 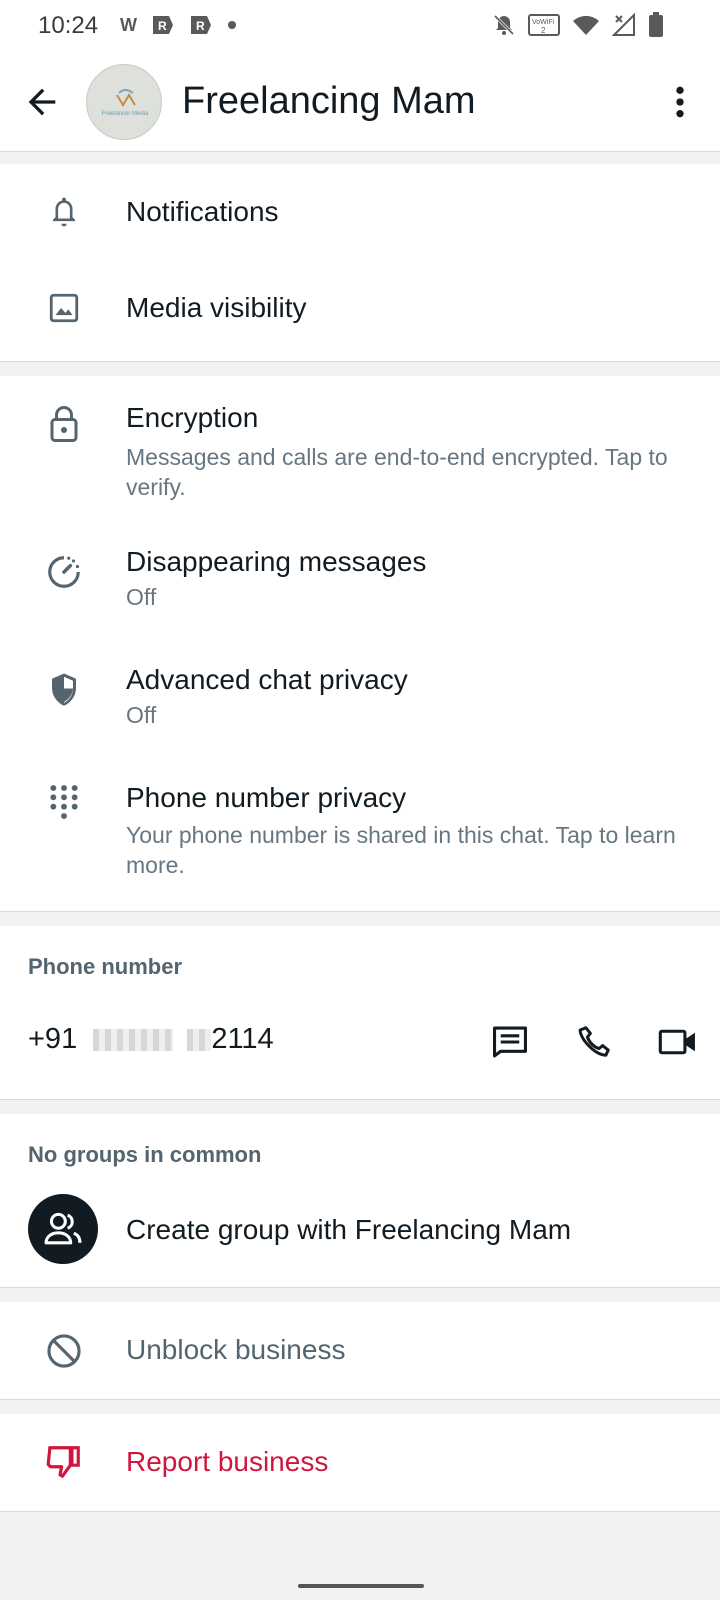 I want to click on voice-call-button, so click(x=594, y=1042).